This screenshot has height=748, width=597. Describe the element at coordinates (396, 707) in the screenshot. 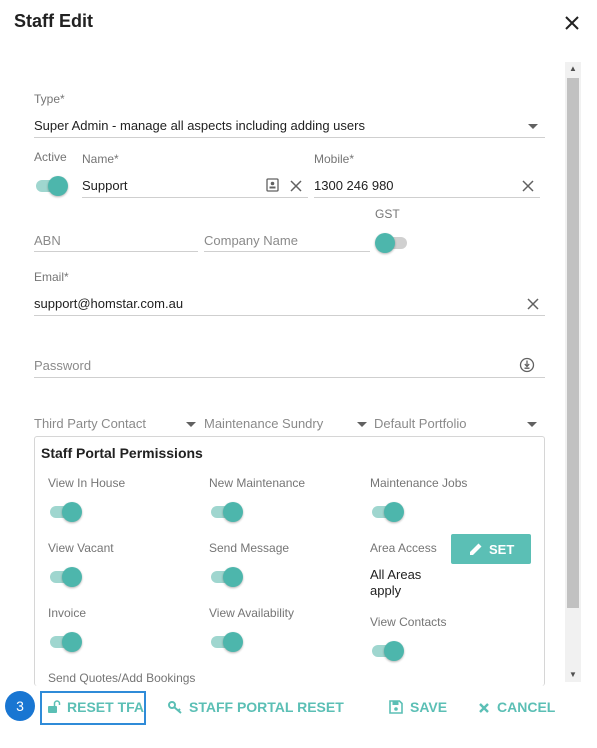

I see `save-icon` at that location.